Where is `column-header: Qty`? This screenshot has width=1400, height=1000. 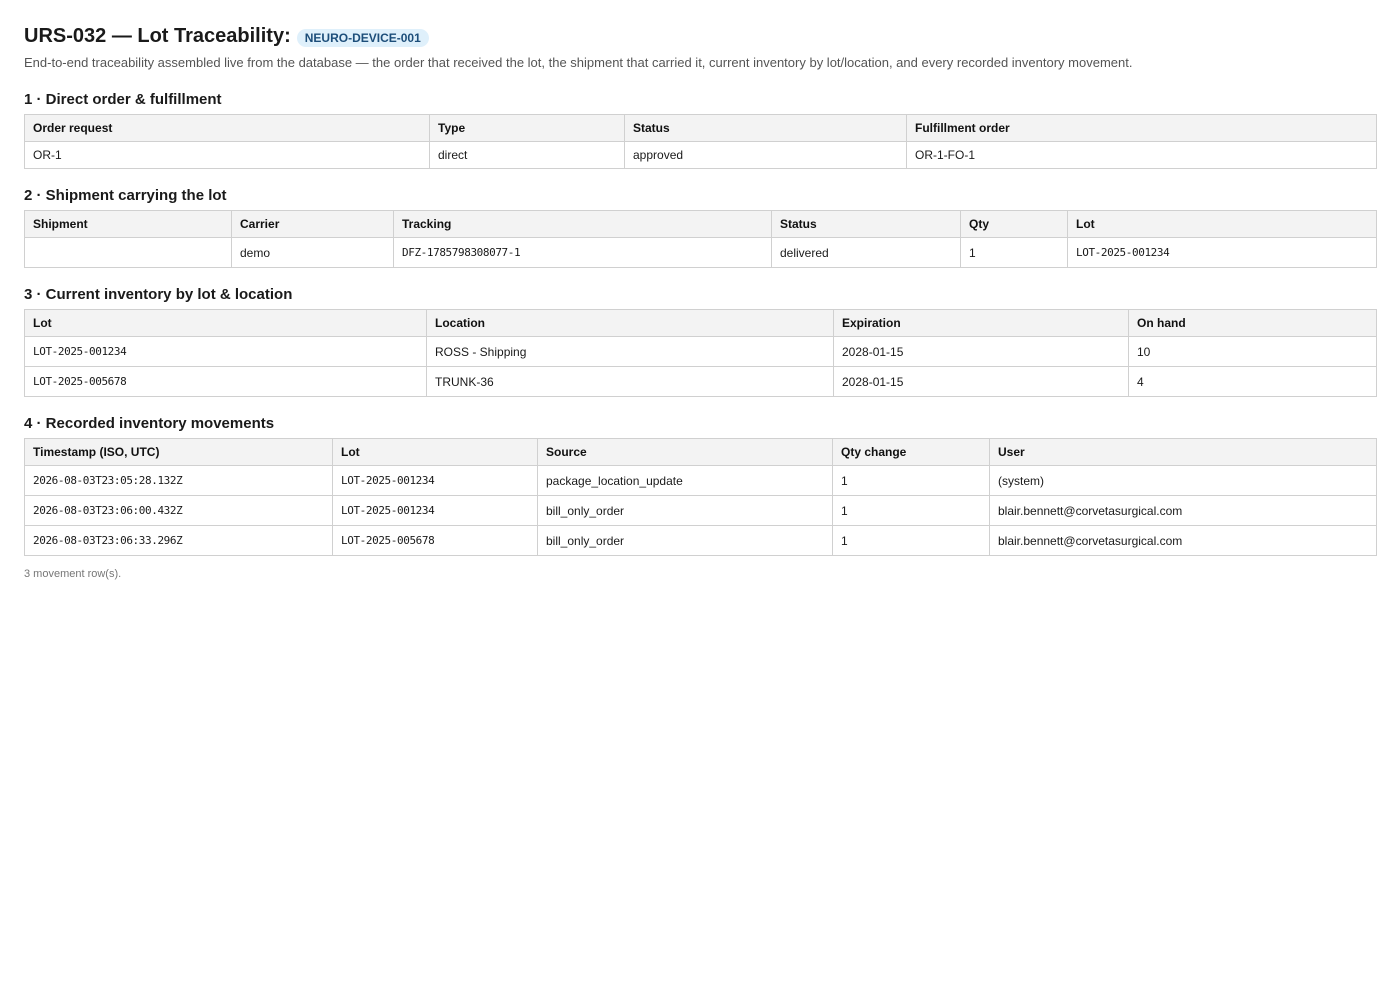 column-header: Qty is located at coordinates (1014, 224).